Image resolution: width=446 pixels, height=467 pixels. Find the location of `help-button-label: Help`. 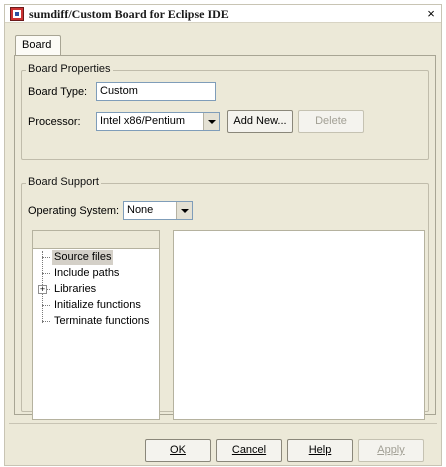

help-button-label: Help is located at coordinates (320, 450).